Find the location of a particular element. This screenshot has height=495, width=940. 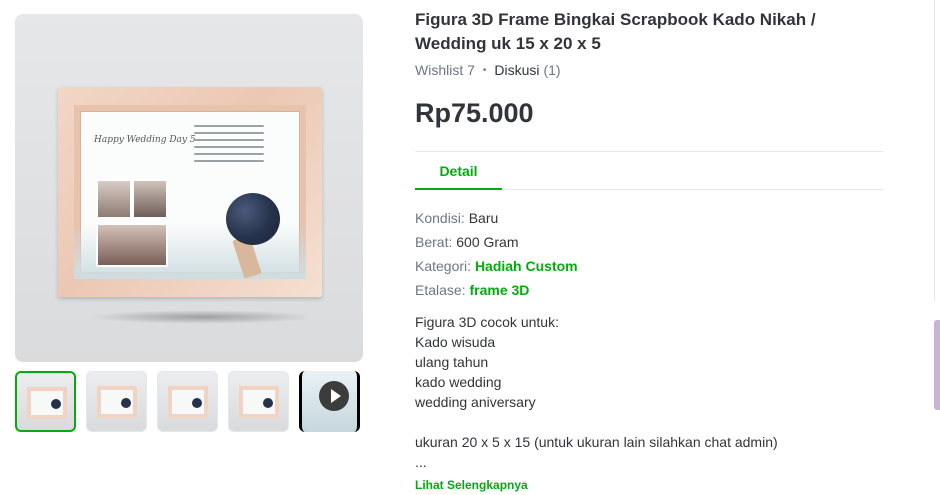

spec-value: Baru is located at coordinates (483, 218).